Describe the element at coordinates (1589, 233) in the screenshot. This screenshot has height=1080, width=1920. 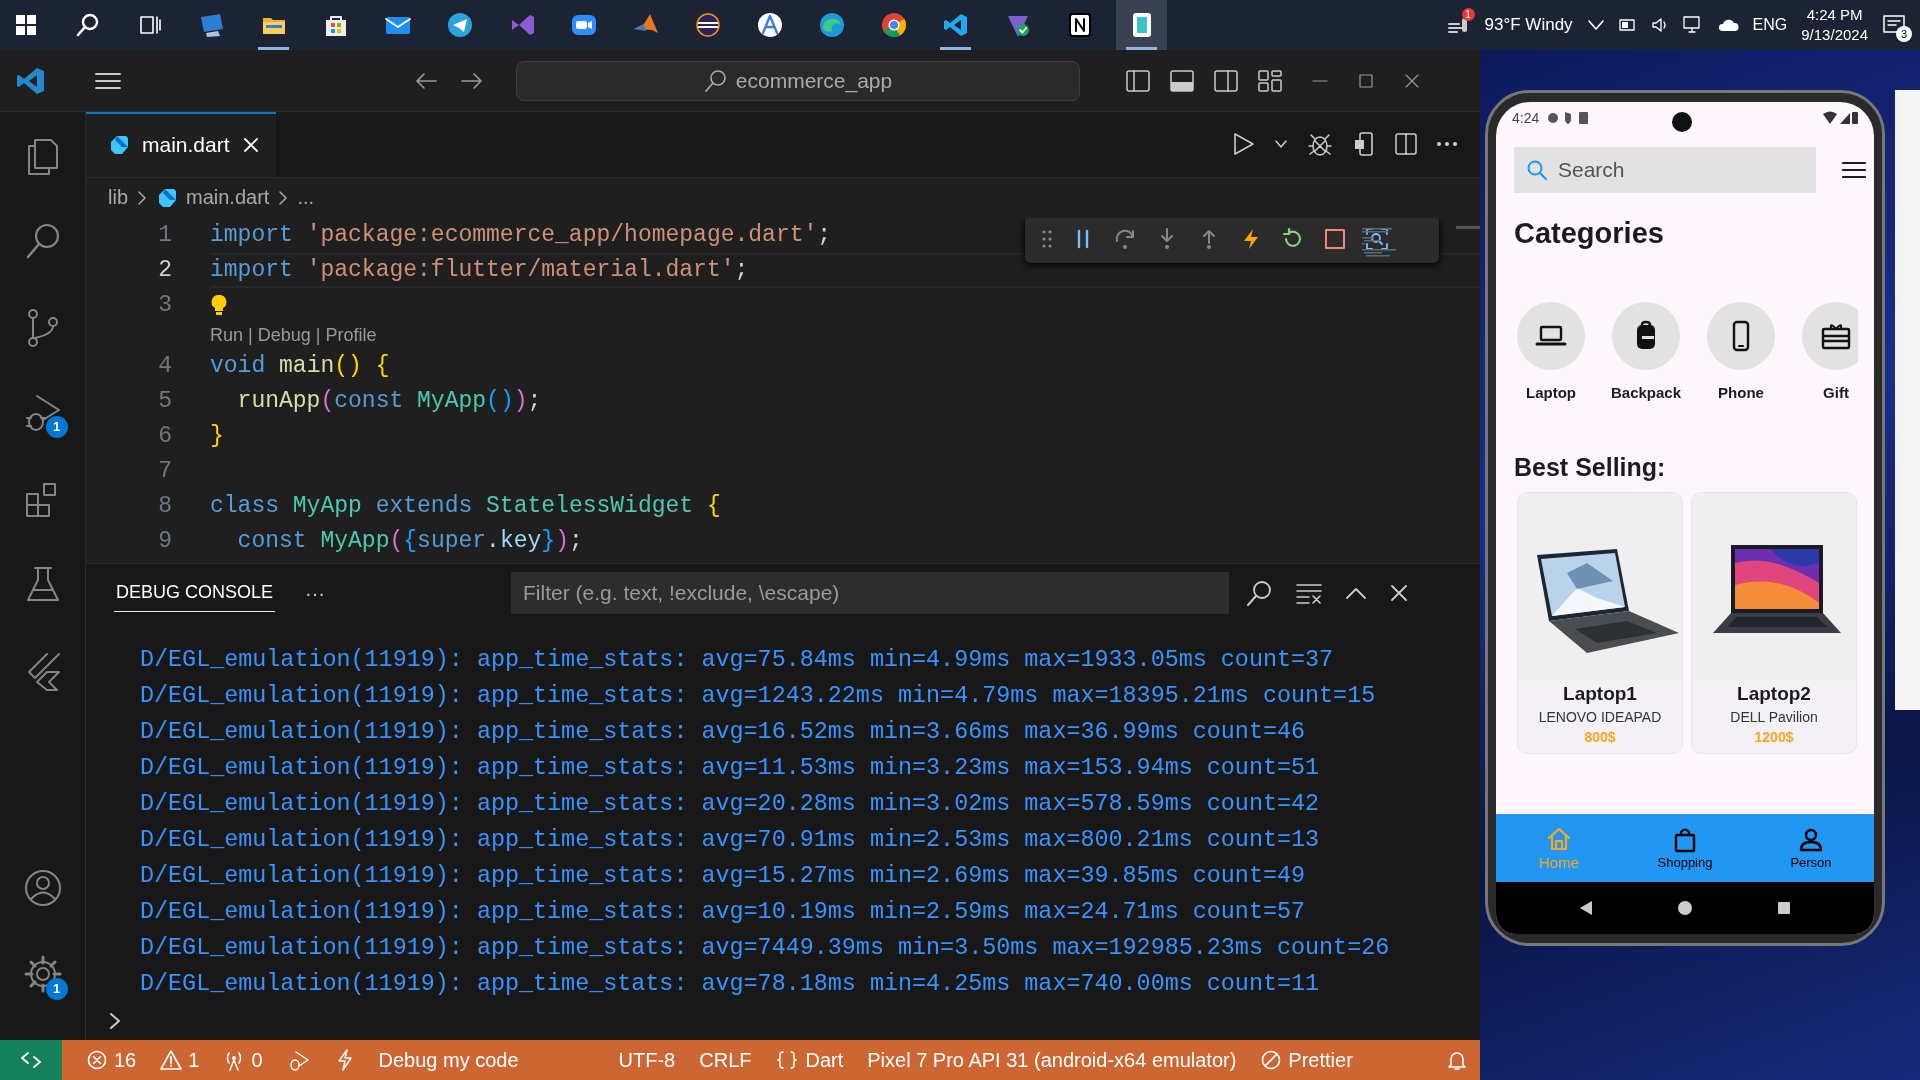
I see `section-heading: Categories` at that location.